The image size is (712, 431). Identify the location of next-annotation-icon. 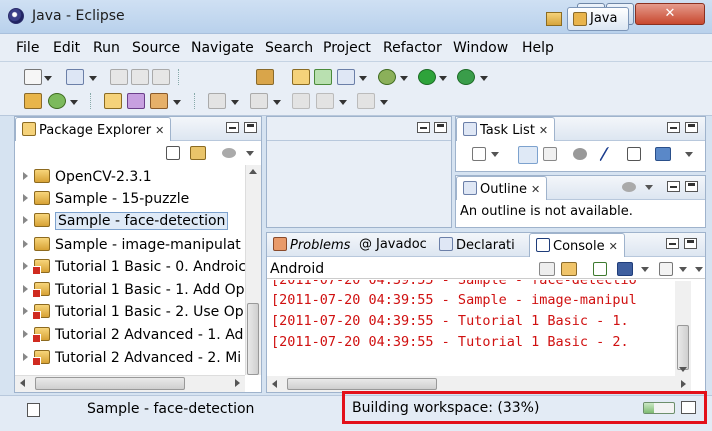
(217, 101).